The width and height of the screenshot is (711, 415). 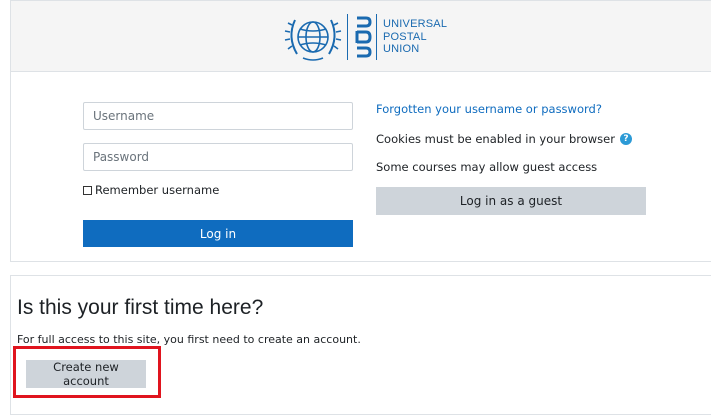 I want to click on first-time-title: Is this your first time here?, so click(x=140, y=307).